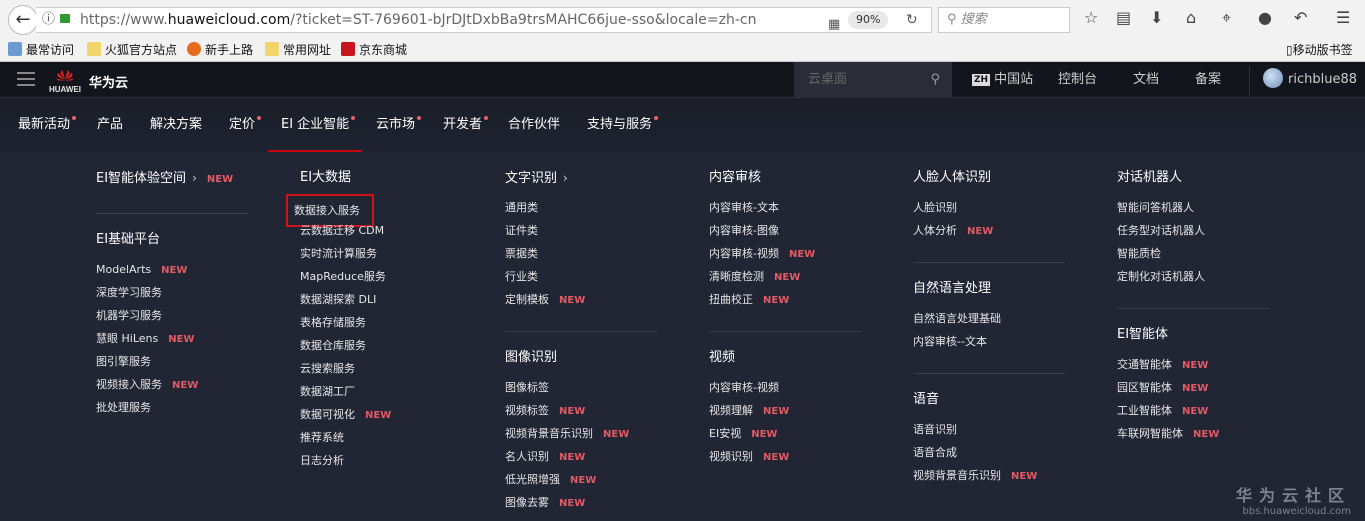 Image resolution: width=1365 pixels, height=521 pixels. I want to click on menu-item: 数据仓库服务, so click(376, 345).